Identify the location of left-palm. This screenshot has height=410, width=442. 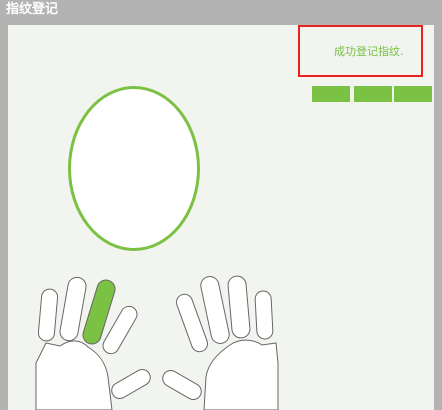
(74, 375).